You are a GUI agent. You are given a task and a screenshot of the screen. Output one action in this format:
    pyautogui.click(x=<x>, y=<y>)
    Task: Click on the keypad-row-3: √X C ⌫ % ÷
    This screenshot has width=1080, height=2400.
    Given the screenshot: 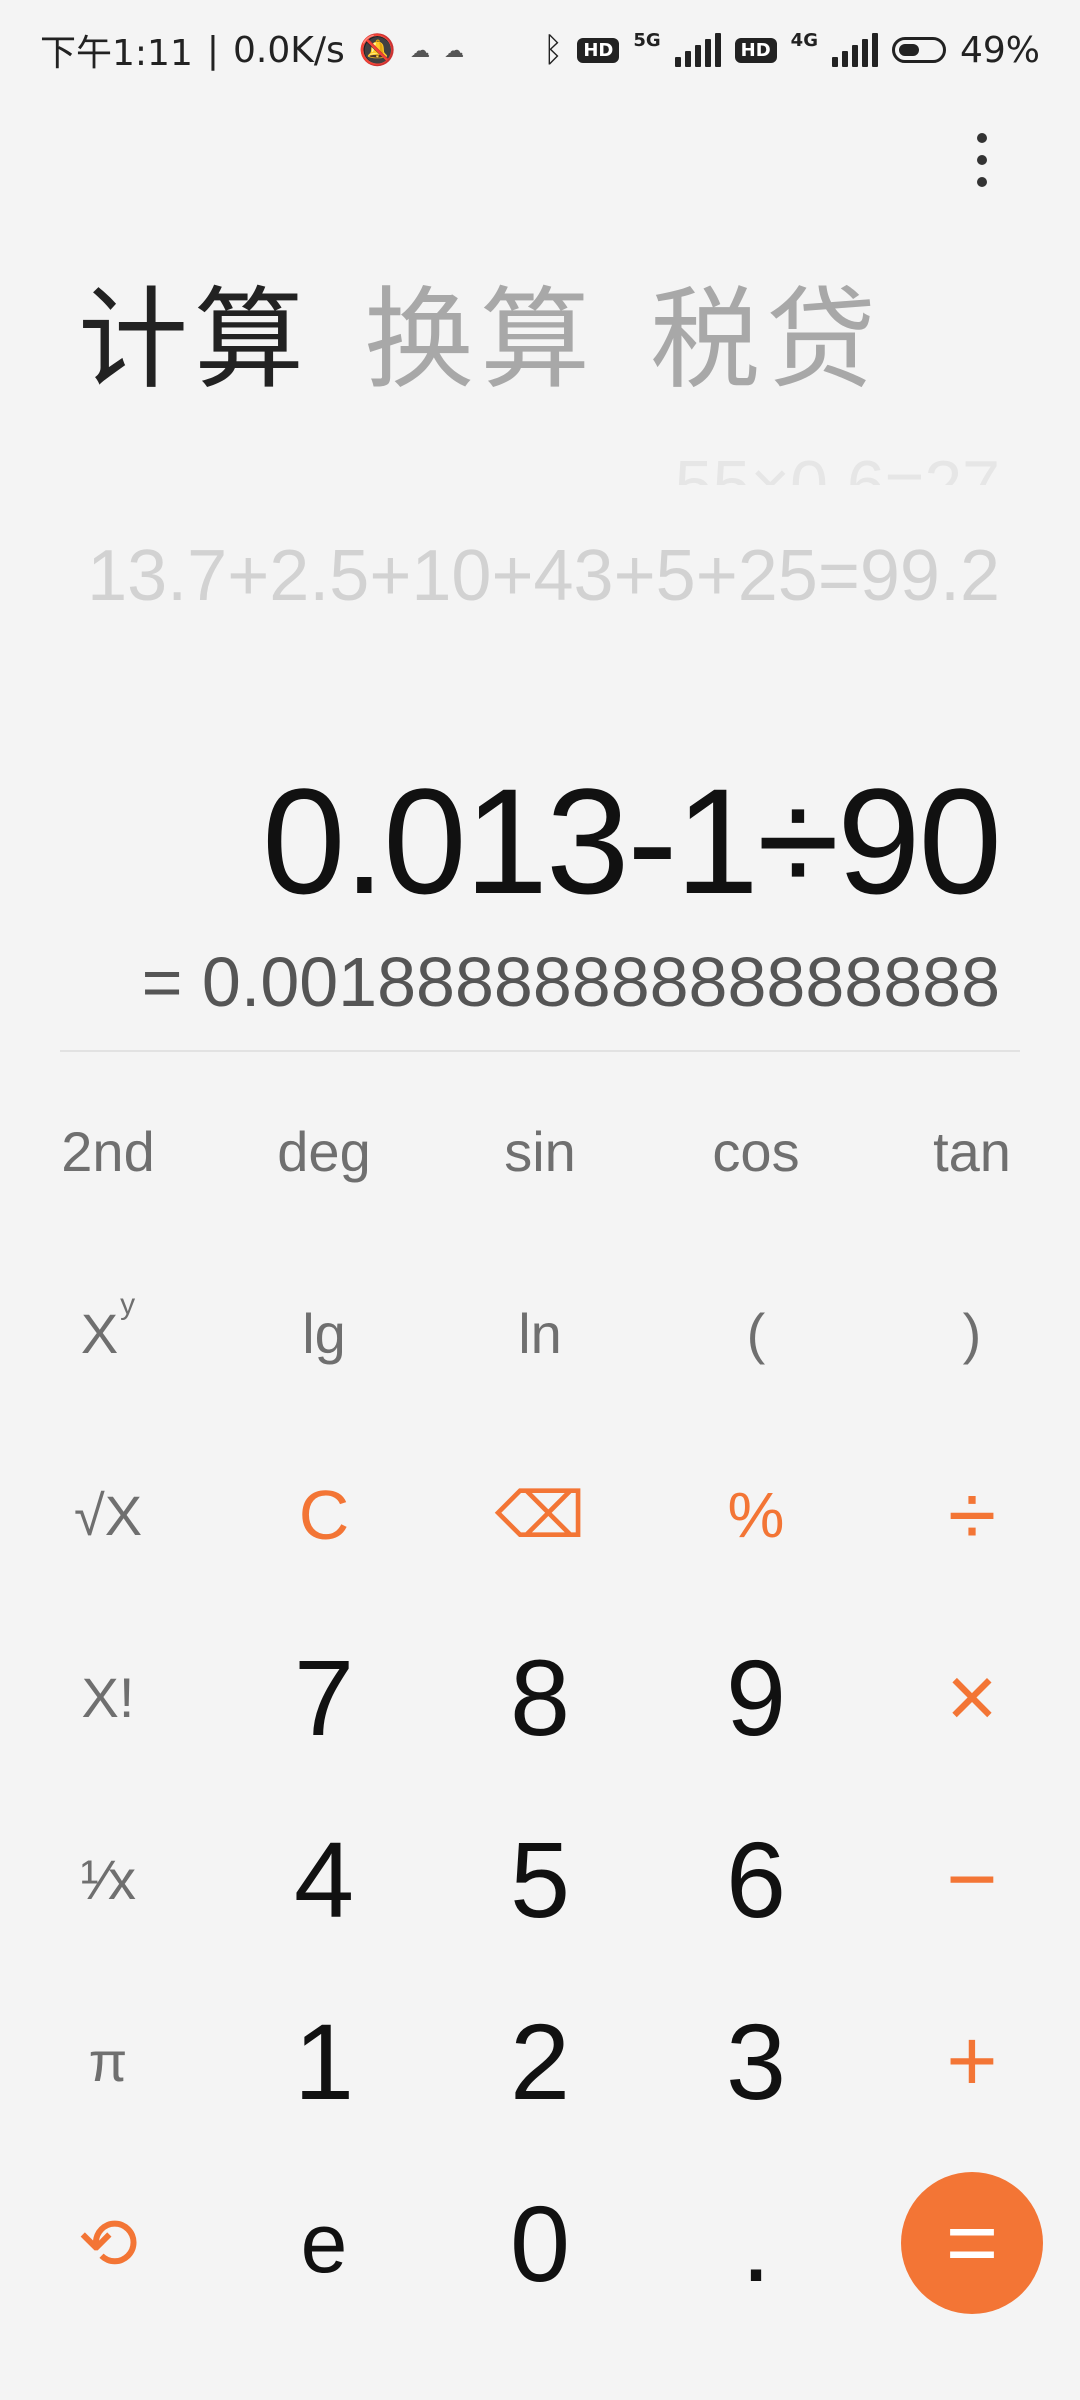 What is the action you would take?
    pyautogui.click(x=540, y=1515)
    